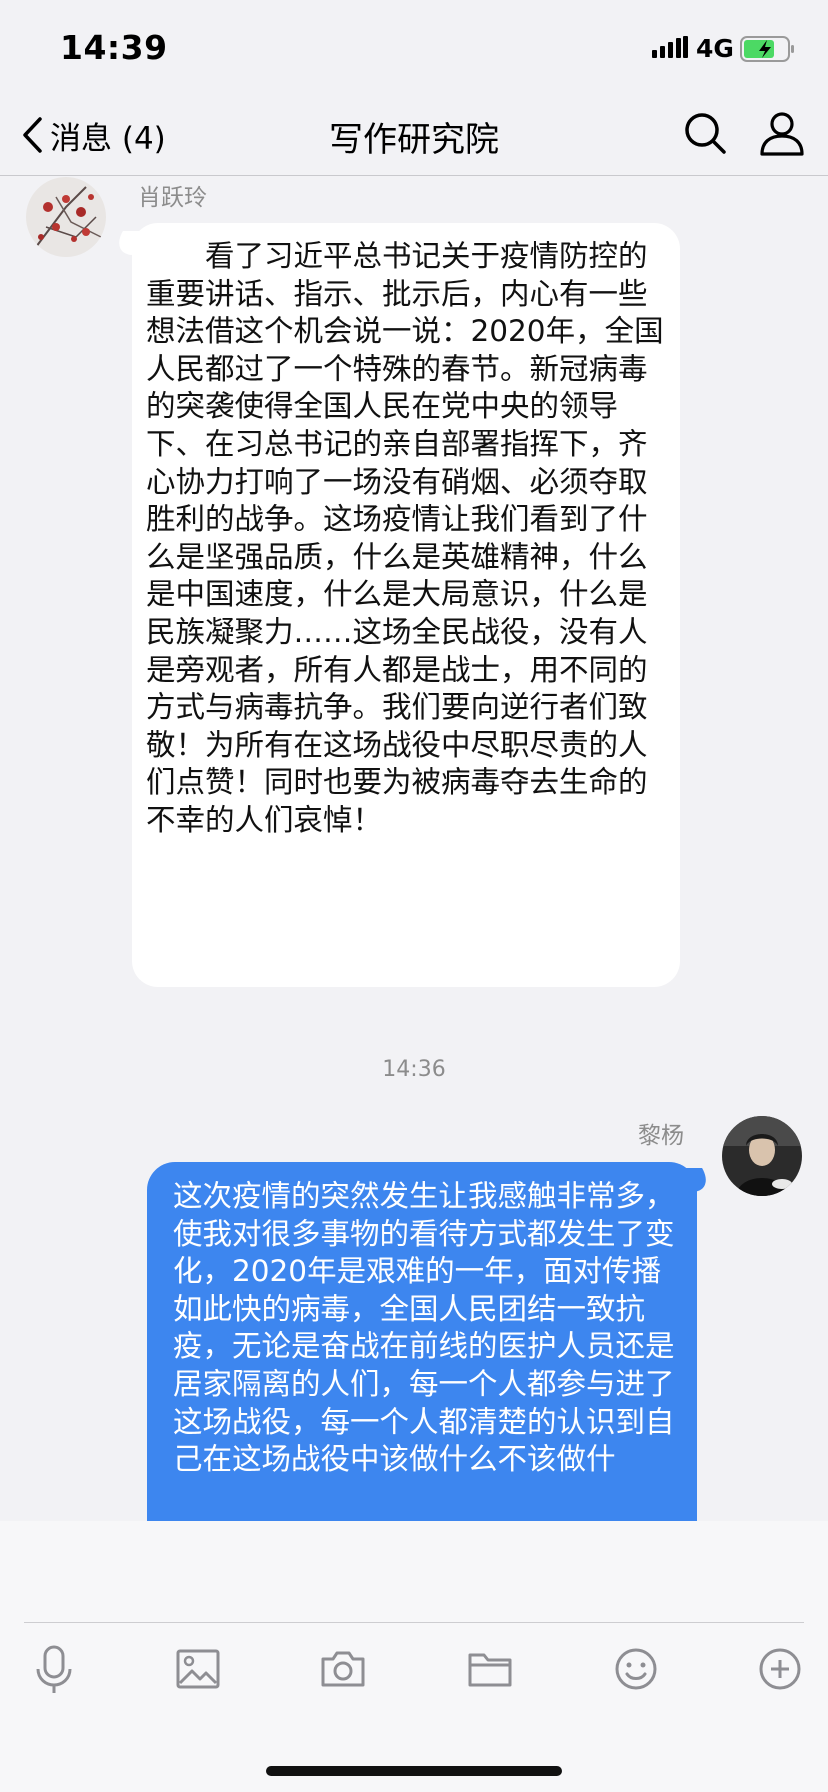  I want to click on navigation-bar: 消息 (4) 写作研究院, so click(414, 136).